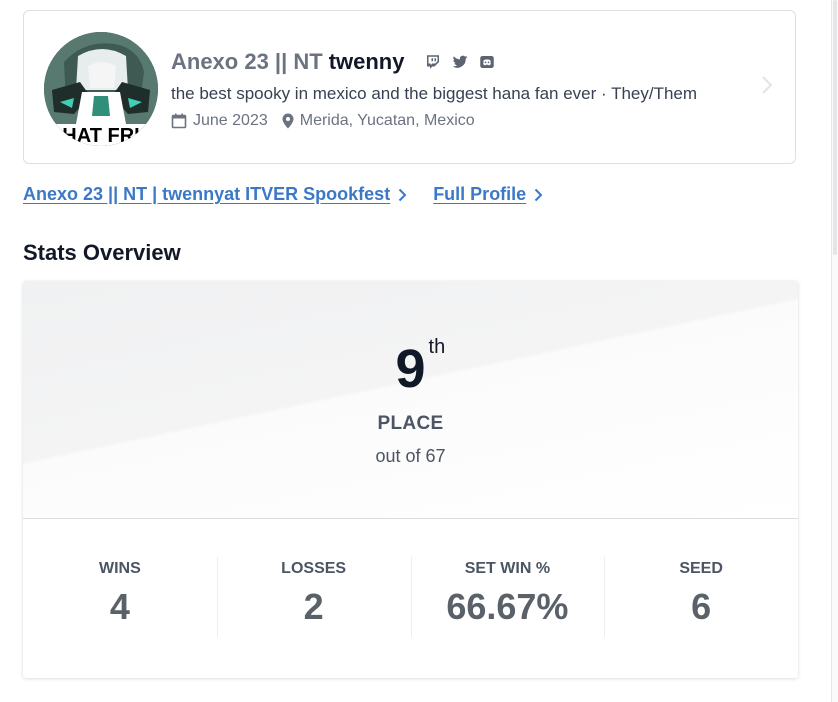  Describe the element at coordinates (101, 89) in the screenshot. I see `avatar: HAT FRI` at that location.